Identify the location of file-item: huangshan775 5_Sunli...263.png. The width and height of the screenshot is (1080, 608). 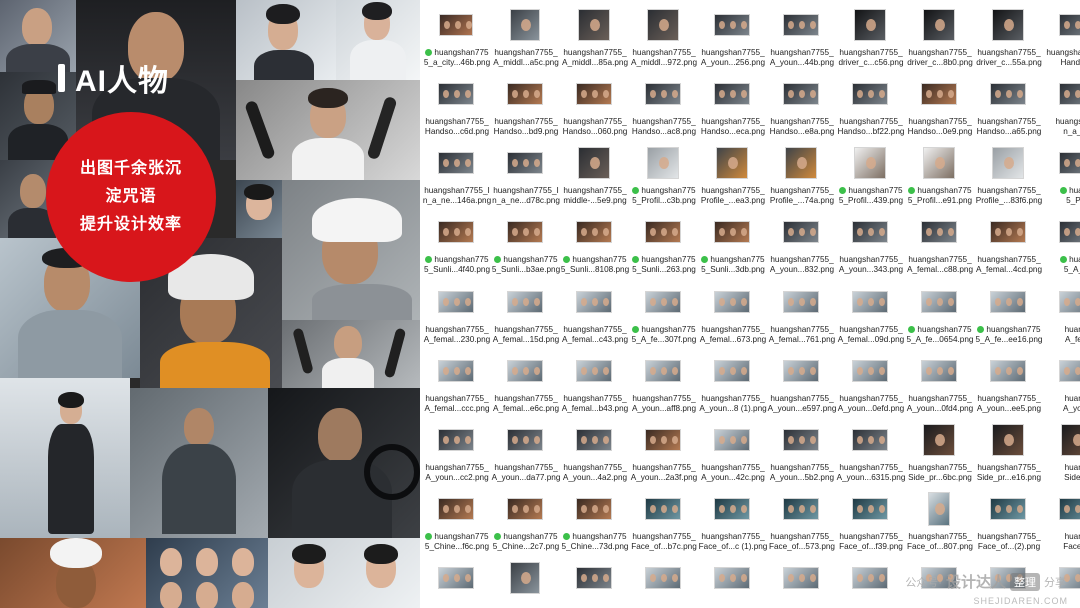
(663, 244).